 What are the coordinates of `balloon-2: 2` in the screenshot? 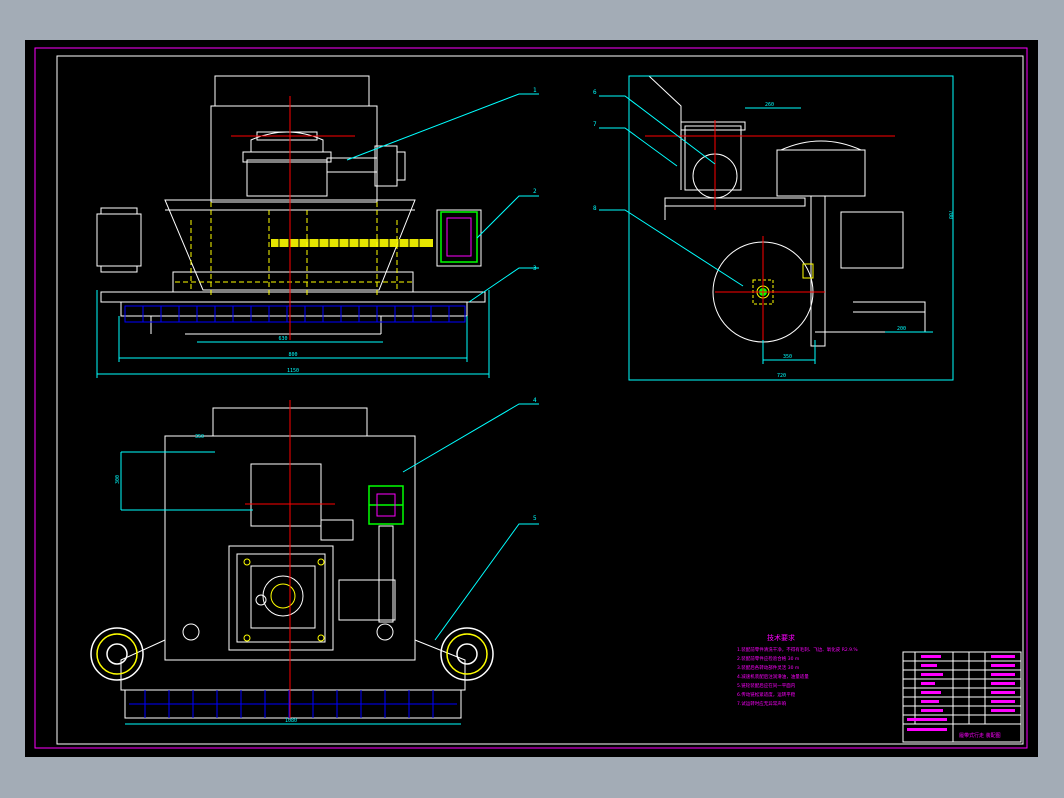 It's located at (535, 191).